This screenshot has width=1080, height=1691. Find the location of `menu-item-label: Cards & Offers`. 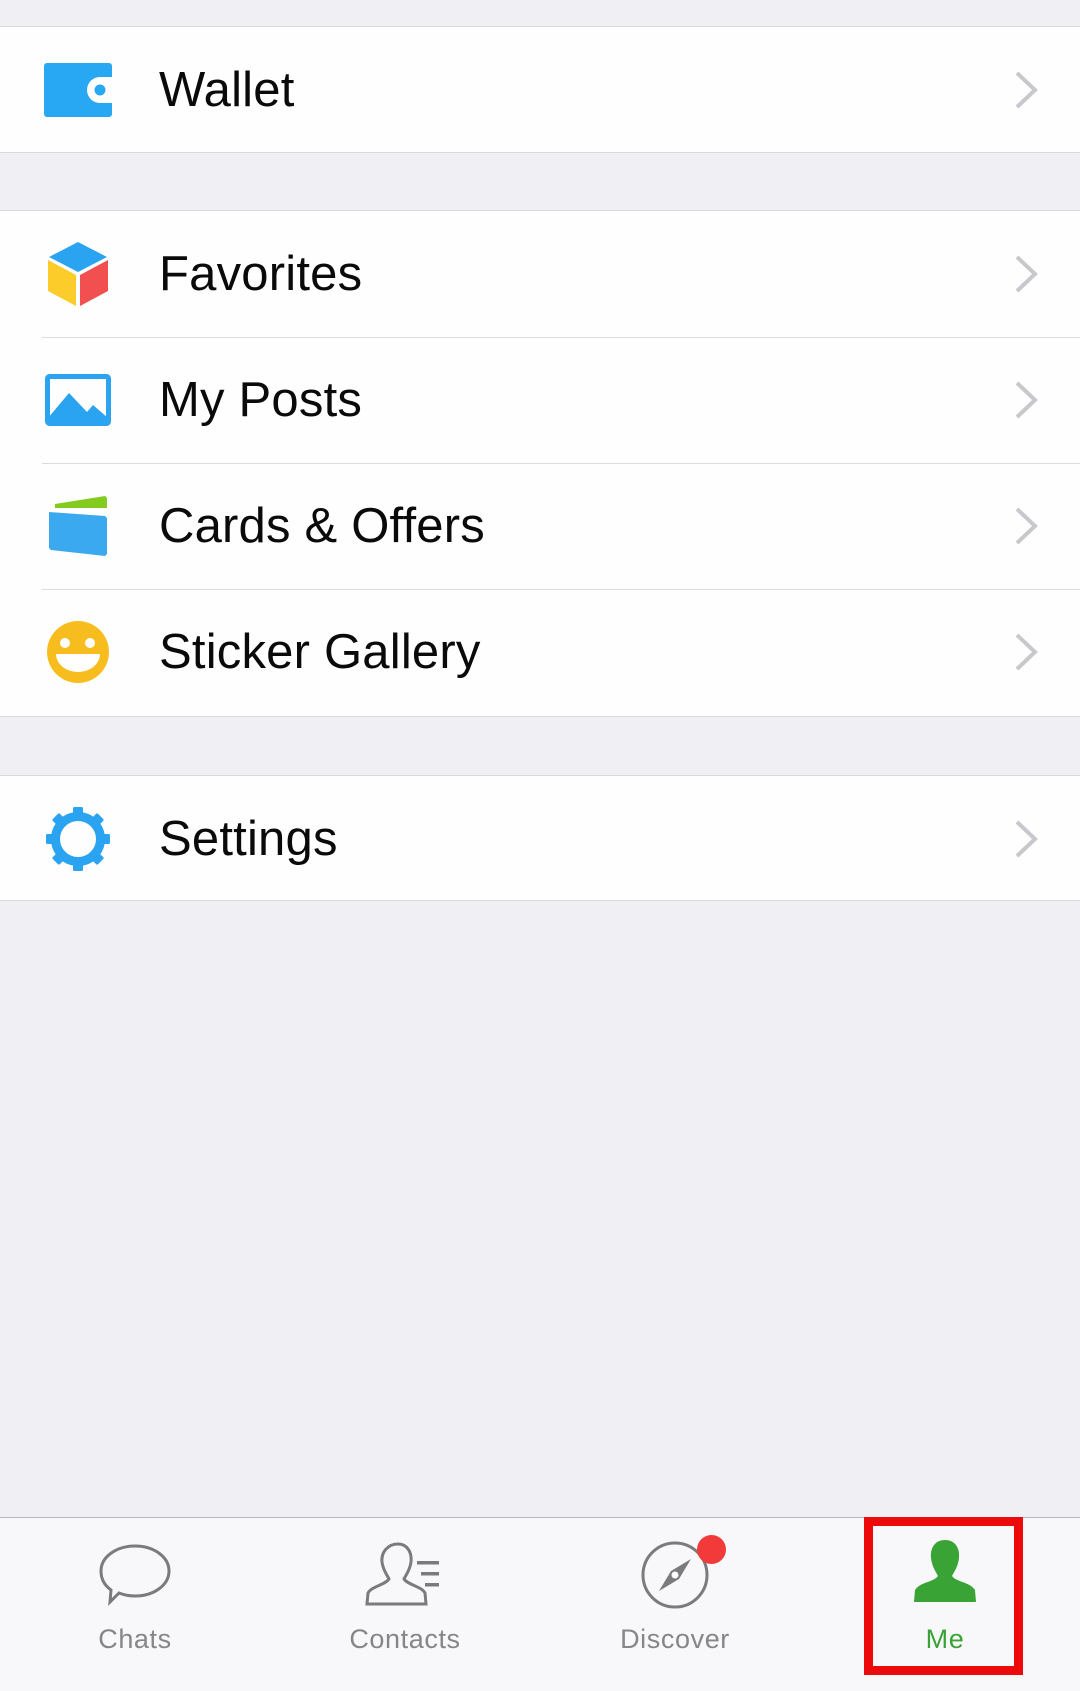

menu-item-label: Cards & Offers is located at coordinates (322, 526).